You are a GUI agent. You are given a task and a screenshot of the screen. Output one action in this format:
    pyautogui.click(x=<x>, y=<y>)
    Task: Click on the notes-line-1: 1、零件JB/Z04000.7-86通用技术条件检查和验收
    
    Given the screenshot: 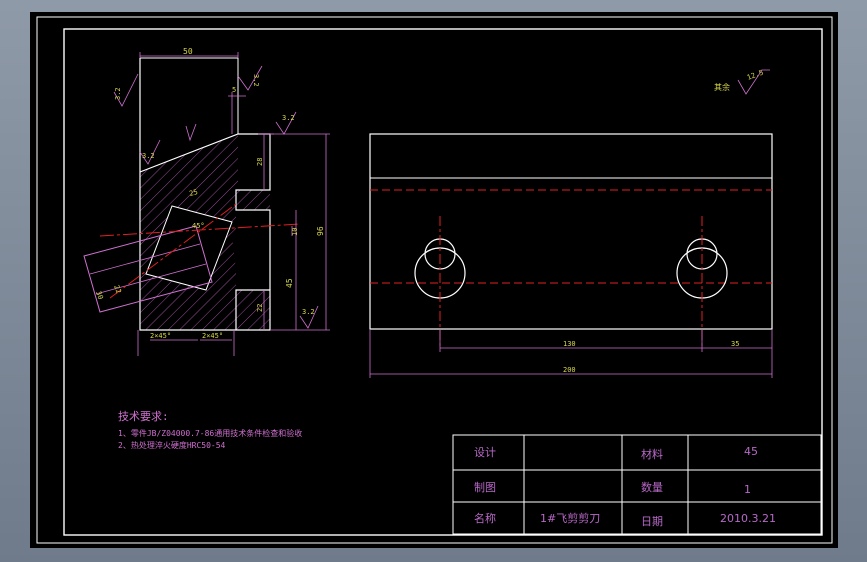 What is the action you would take?
    pyautogui.click(x=210, y=433)
    